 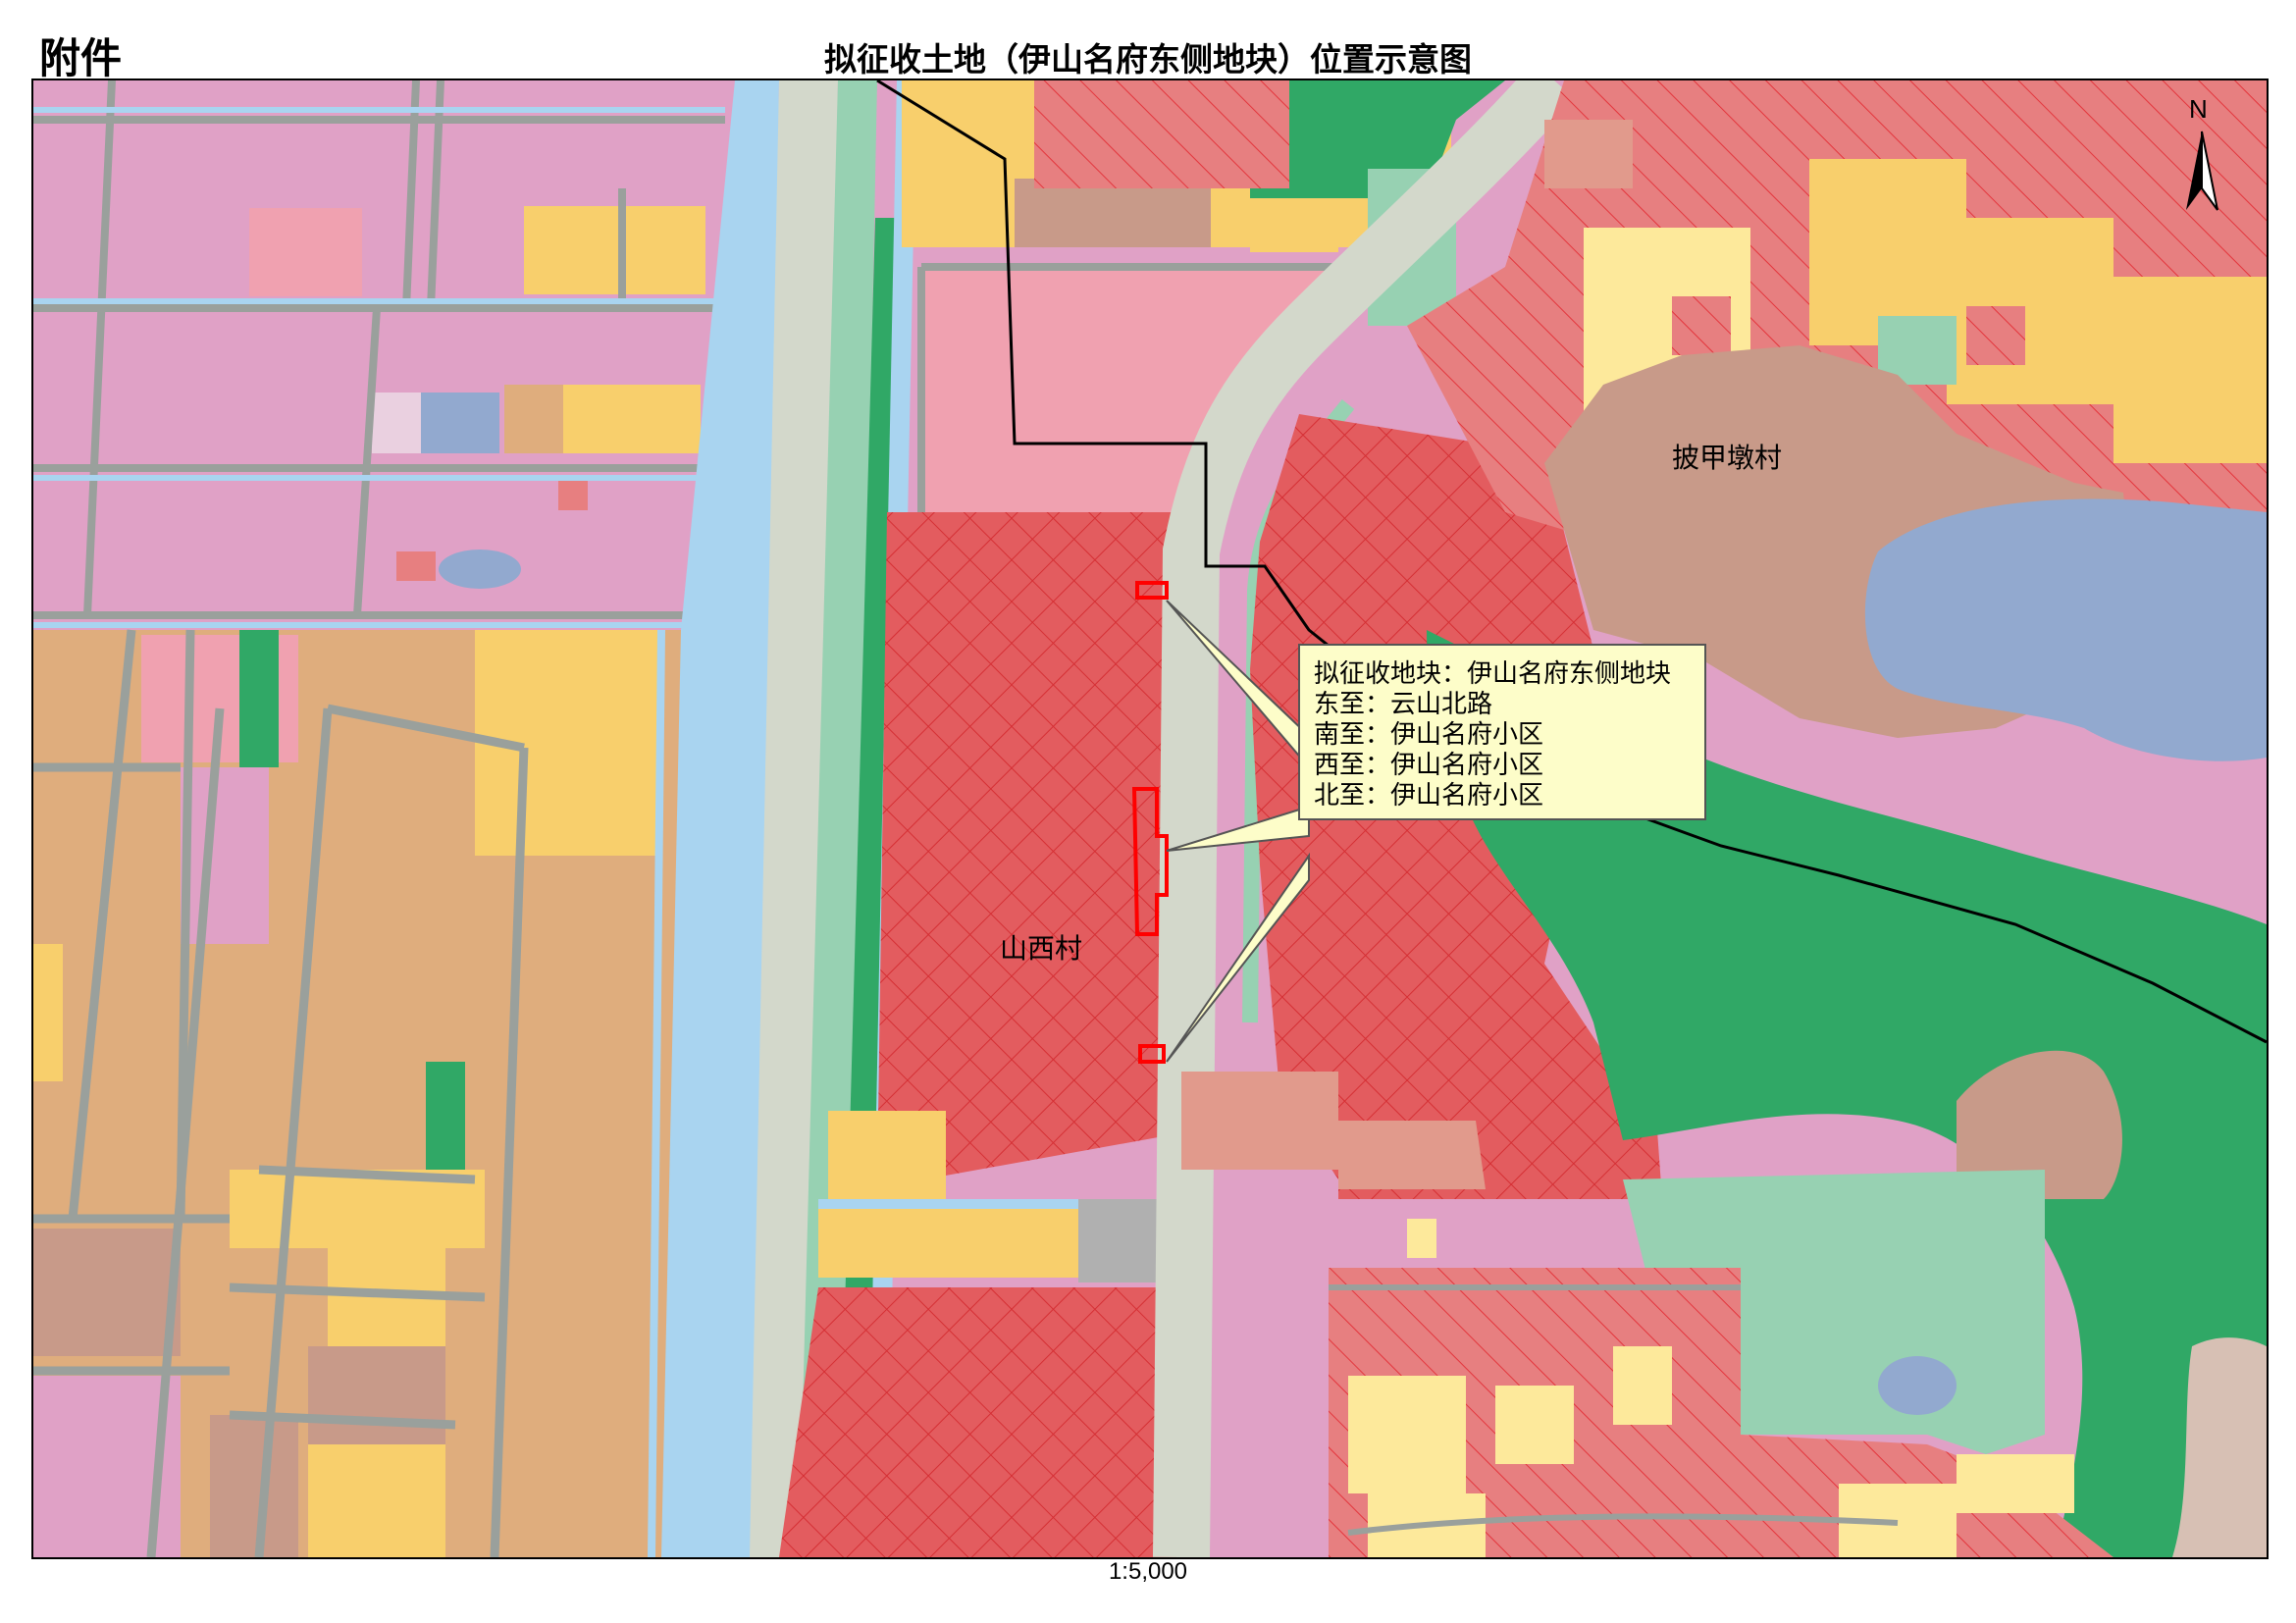 What do you see at coordinates (1493, 674) in the screenshot?
I see `callout-line-parcel: 拟征收地块：伊山名府东侧地块` at bounding box center [1493, 674].